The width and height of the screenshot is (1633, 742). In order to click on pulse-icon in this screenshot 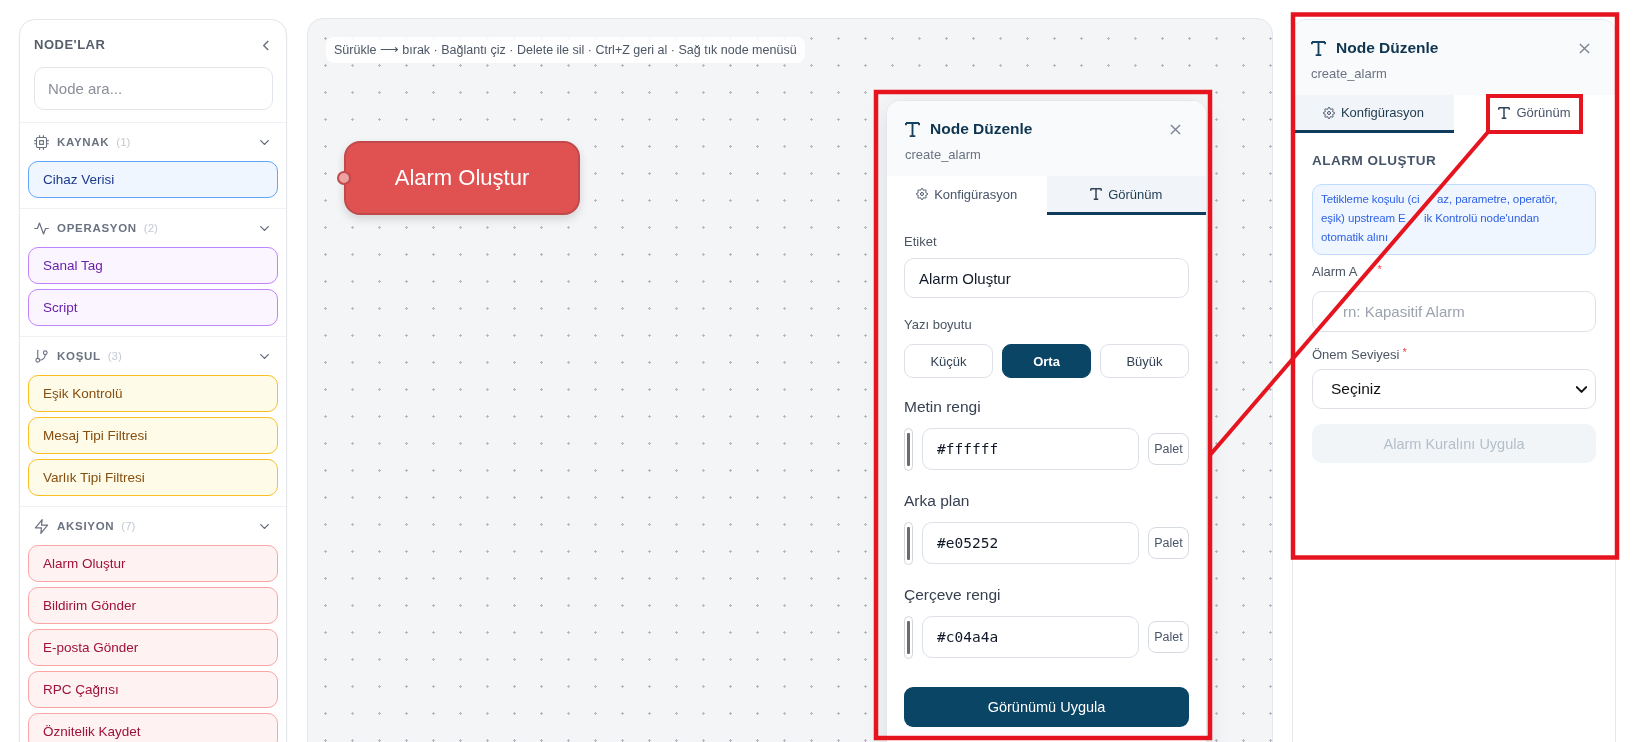, I will do `click(41, 228)`.